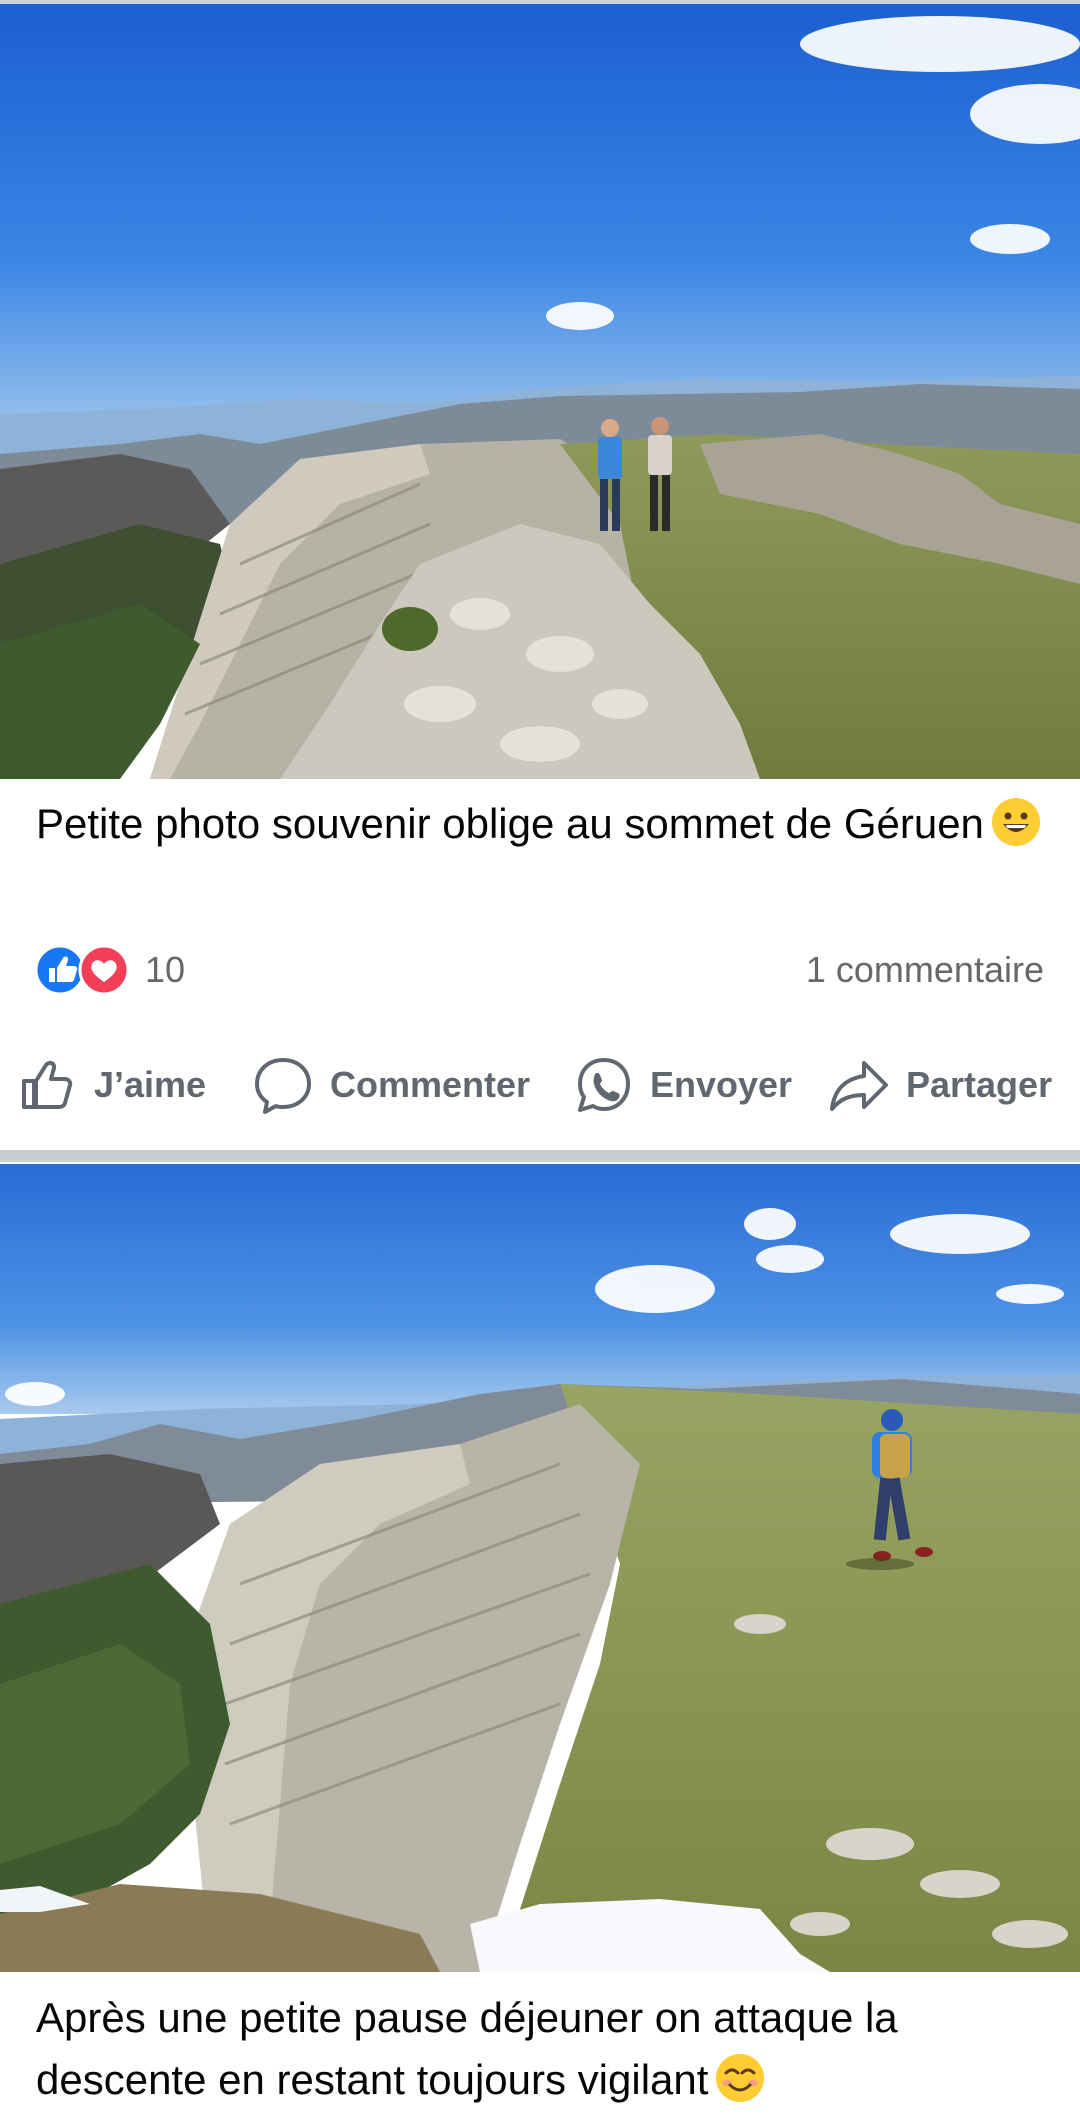 The image size is (1080, 2125). What do you see at coordinates (604, 1085) in the screenshot?
I see `whatsapp-icon` at bounding box center [604, 1085].